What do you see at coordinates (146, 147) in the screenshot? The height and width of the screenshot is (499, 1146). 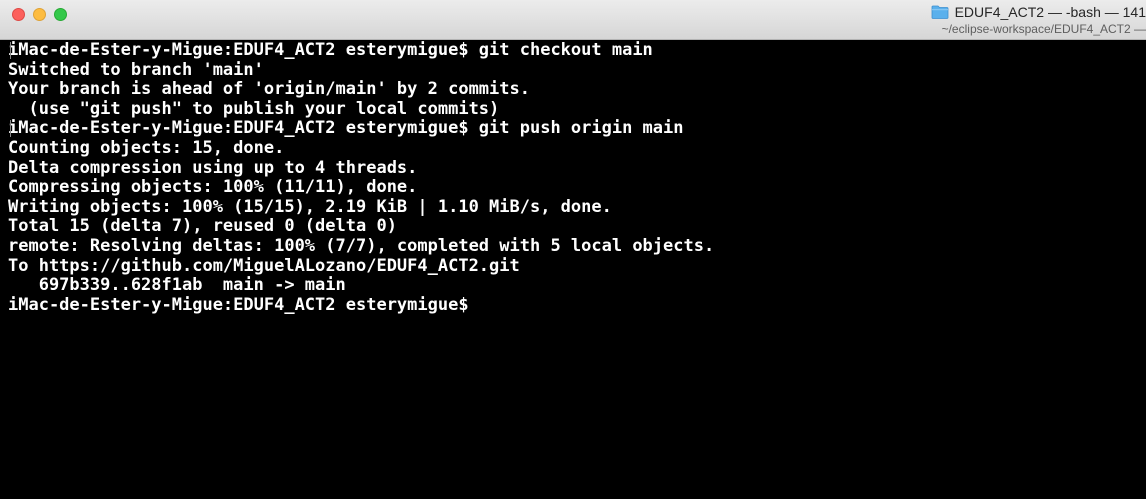 I see `terminal-line: Counting objects: 15, done.` at bounding box center [146, 147].